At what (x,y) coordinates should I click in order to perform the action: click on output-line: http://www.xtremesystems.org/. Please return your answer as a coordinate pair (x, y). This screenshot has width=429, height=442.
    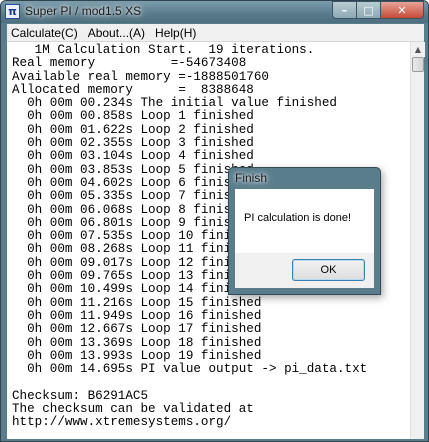
    Looking at the image, I should click on (122, 422).